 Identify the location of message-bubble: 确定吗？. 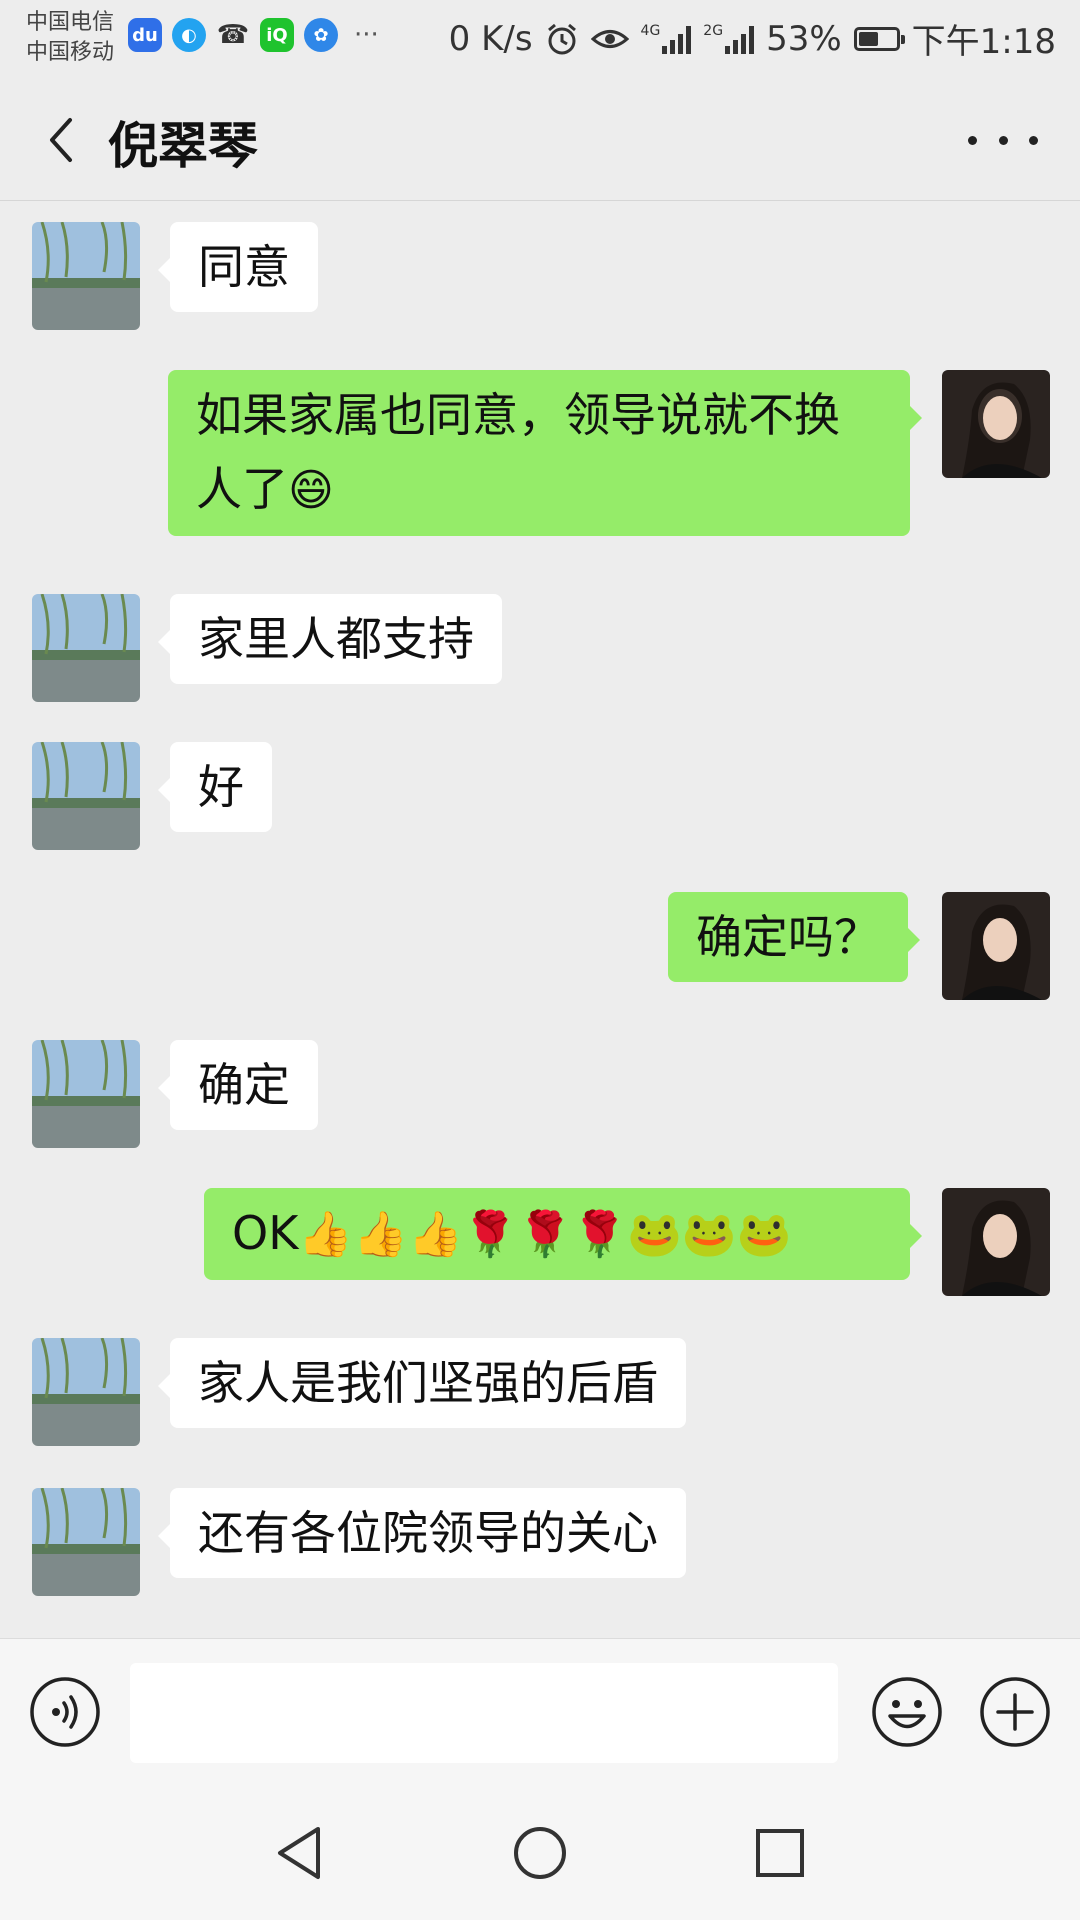
(794, 937).